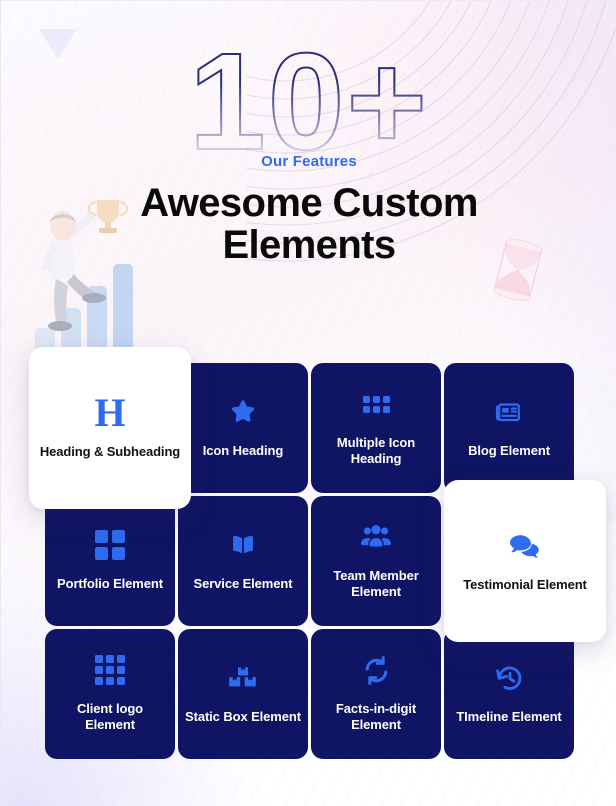  What do you see at coordinates (309, 224) in the screenshot?
I see `page-title: Awesome Custom Elements` at bounding box center [309, 224].